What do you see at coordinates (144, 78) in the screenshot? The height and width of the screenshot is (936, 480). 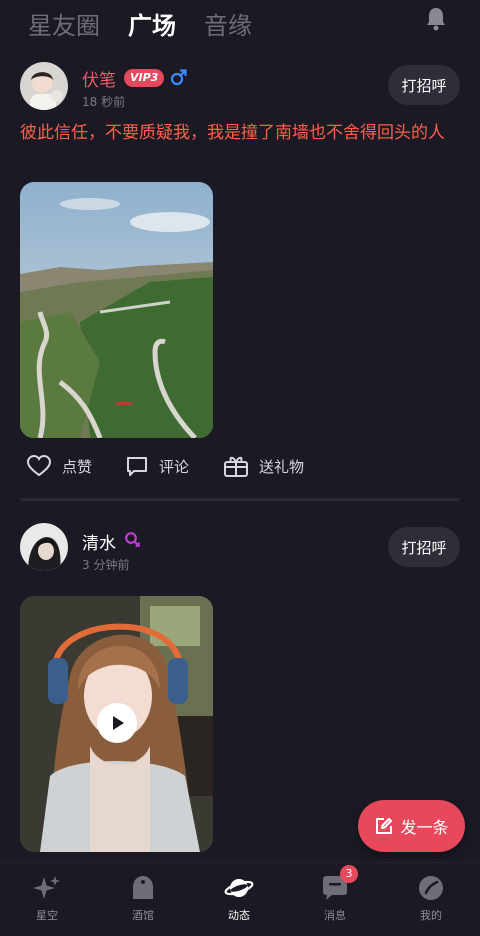 I see `vip-badge: VIP3` at bounding box center [144, 78].